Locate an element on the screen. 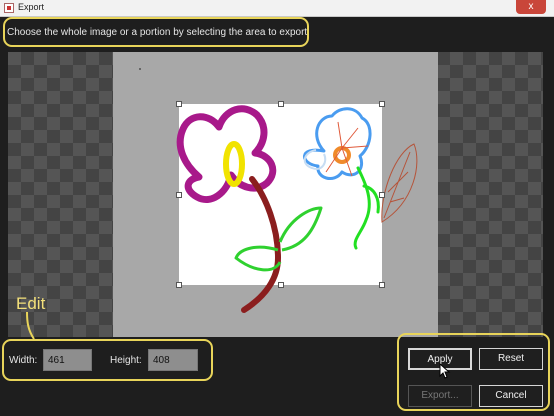 The width and height of the screenshot is (554, 416). resize-handle-left is located at coordinates (179, 195).